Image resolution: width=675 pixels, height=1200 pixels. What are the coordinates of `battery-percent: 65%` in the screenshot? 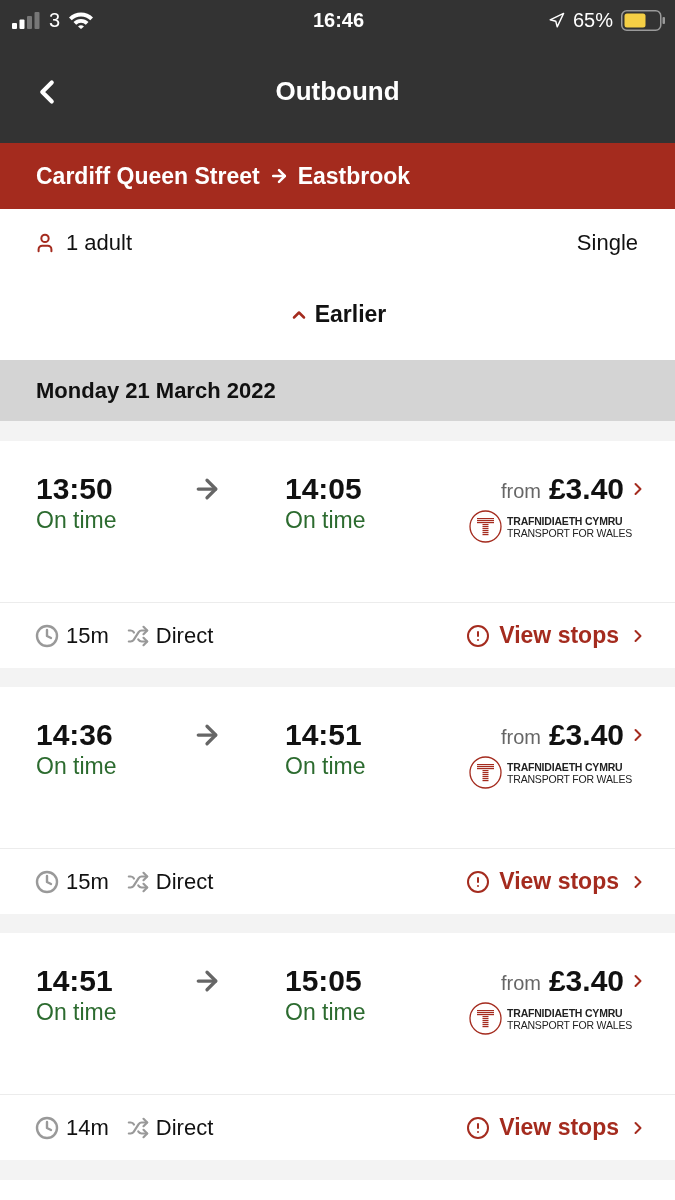 It's located at (592, 20).